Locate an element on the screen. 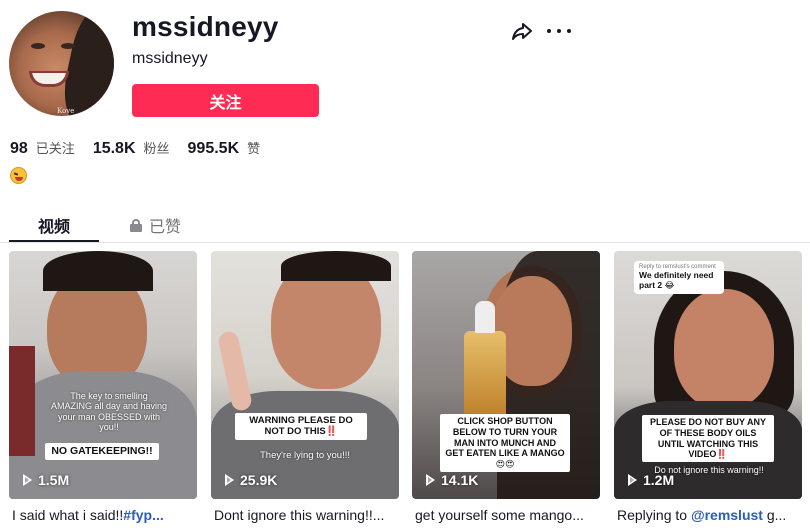 The image size is (810, 528). stat-likes-label: 赞 is located at coordinates (254, 149).